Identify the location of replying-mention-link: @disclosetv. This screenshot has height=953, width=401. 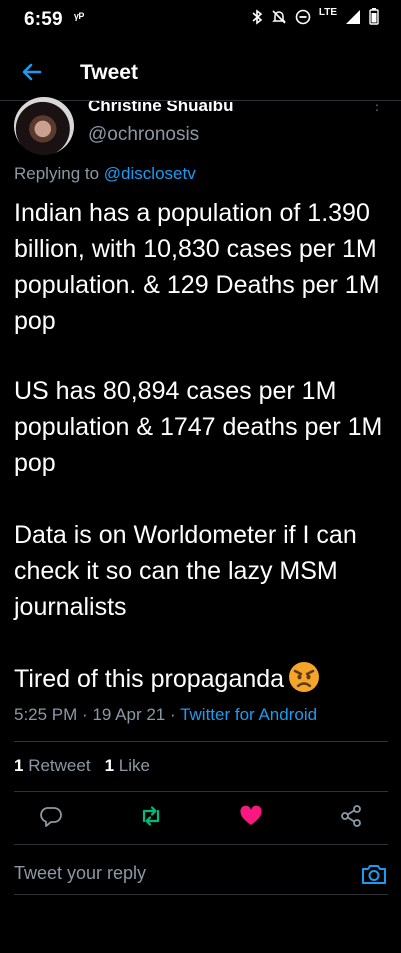
(150, 173).